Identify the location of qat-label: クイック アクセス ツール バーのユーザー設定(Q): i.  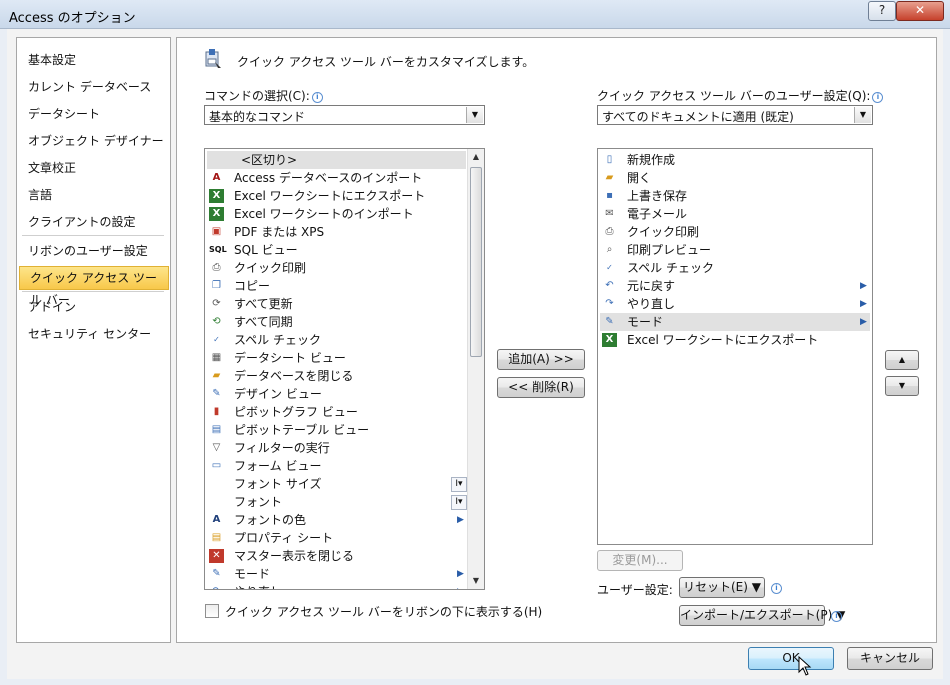
(740, 95).